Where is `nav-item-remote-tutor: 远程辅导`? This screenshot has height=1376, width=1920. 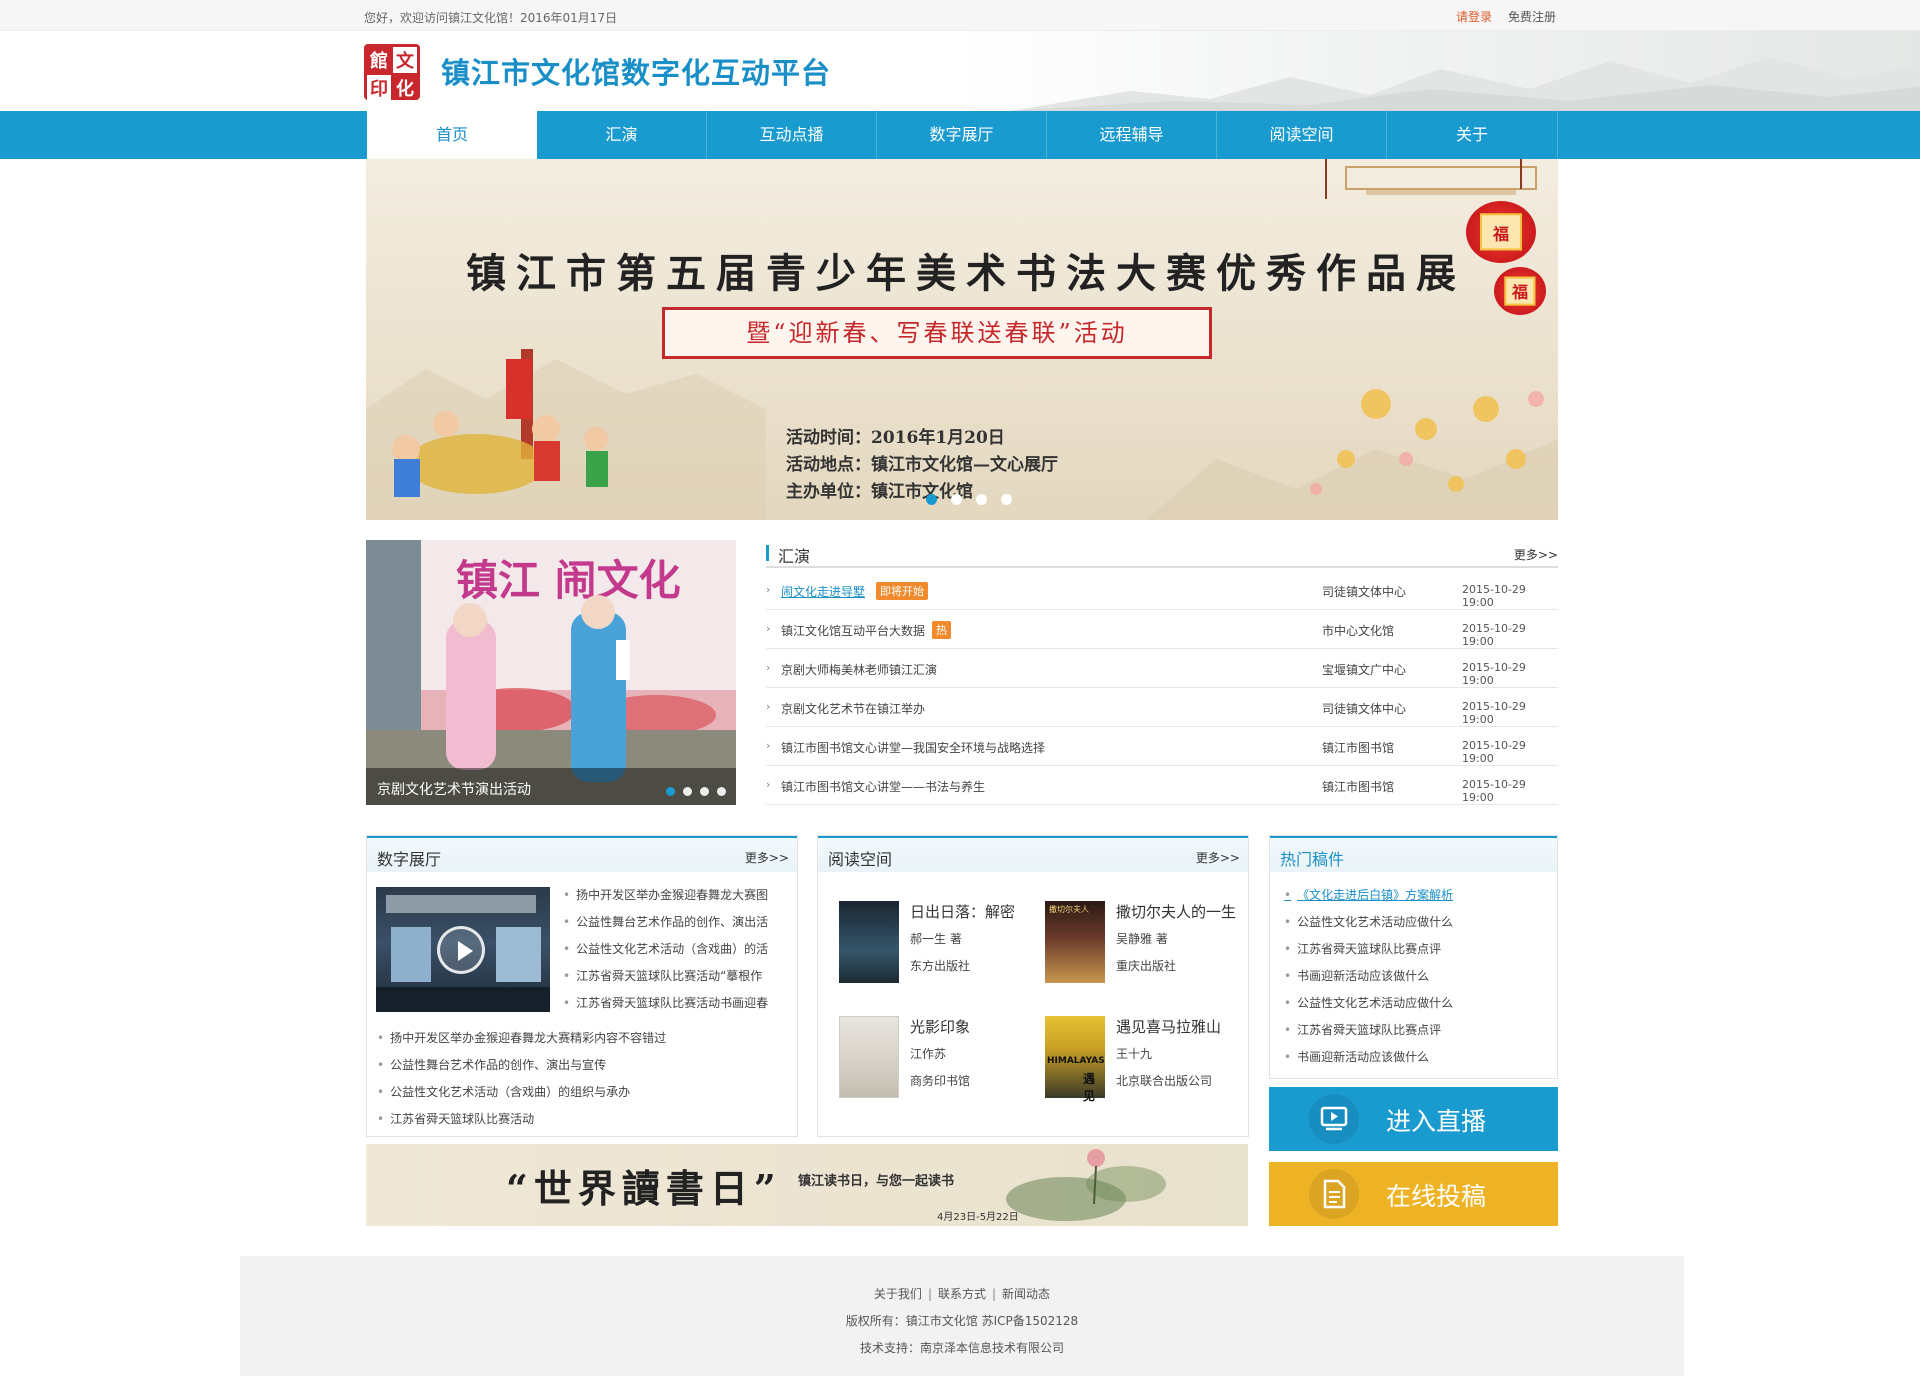 nav-item-remote-tutor: 远程辅导 is located at coordinates (1132, 135).